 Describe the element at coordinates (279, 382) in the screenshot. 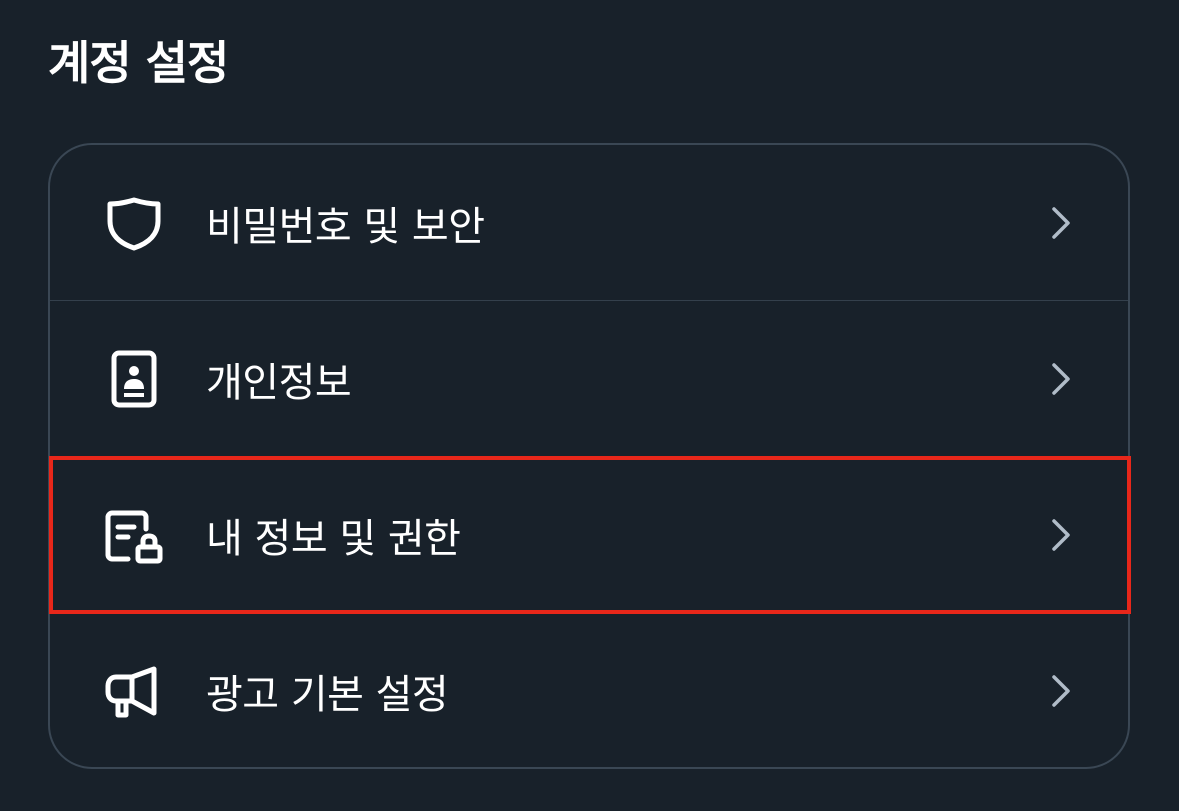

I see `menu-item-label: 개인정보` at that location.